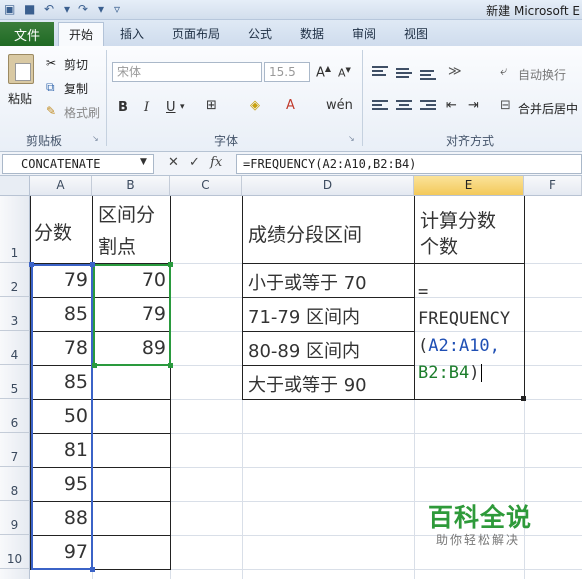 The height and width of the screenshot is (579, 582). Describe the element at coordinates (15, 186) in the screenshot. I see `select-all-corner` at that location.